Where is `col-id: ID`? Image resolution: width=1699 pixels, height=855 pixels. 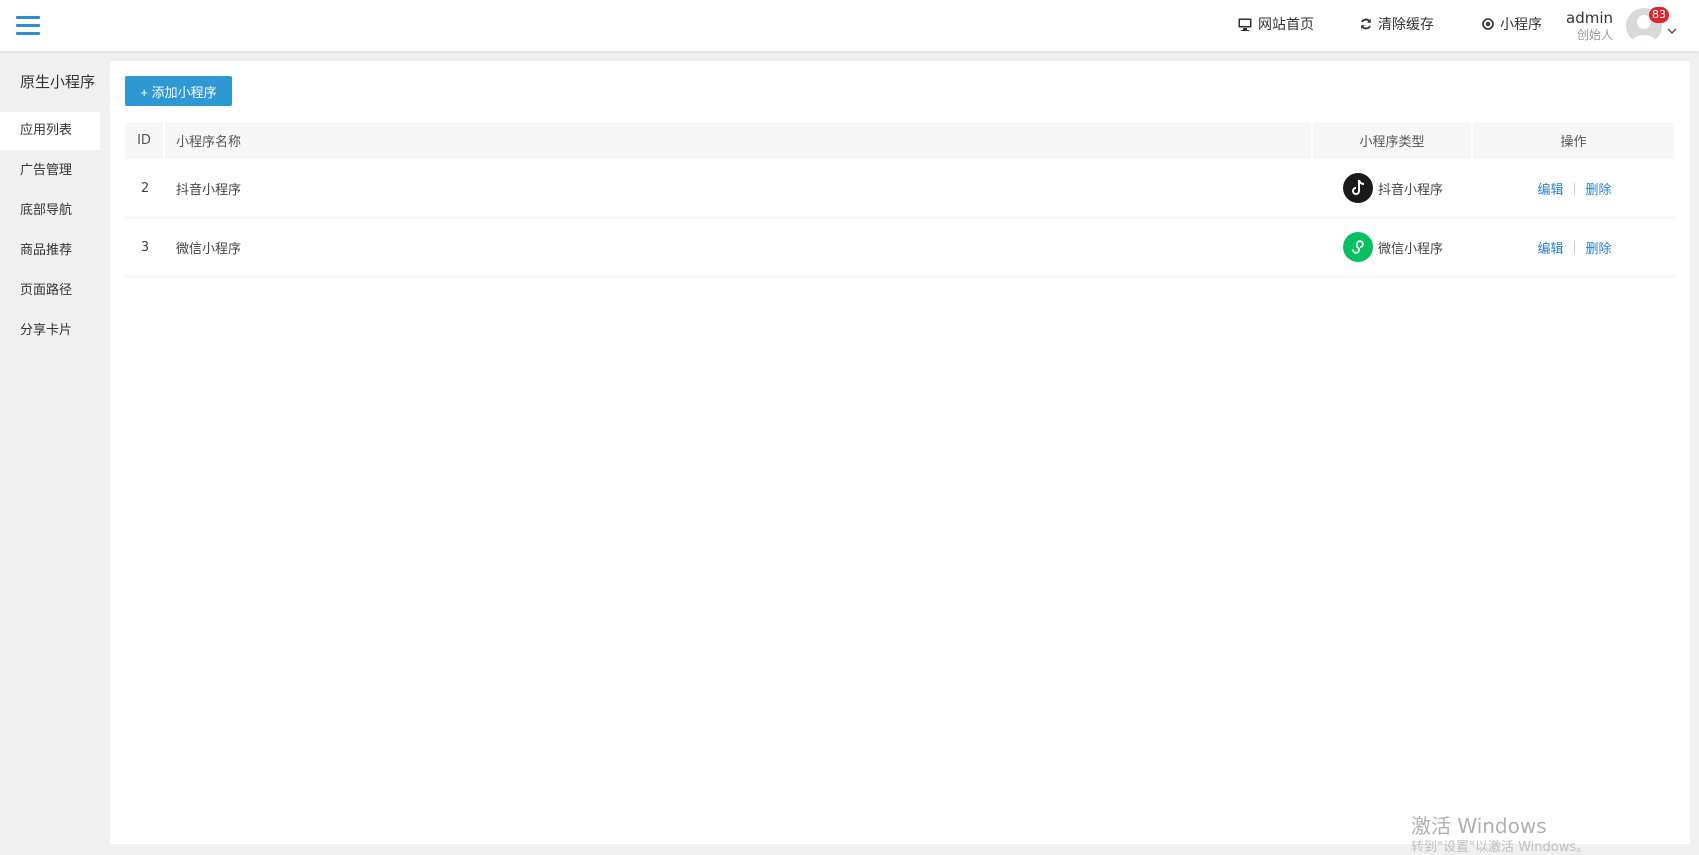
col-id: ID is located at coordinates (145, 140).